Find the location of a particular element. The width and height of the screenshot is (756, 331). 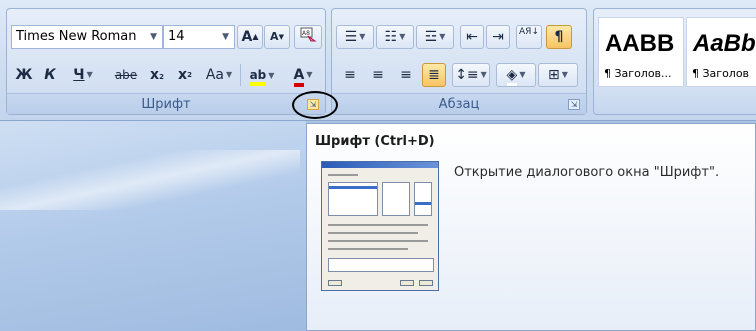

numbering-icon: ☷ is located at coordinates (391, 37).